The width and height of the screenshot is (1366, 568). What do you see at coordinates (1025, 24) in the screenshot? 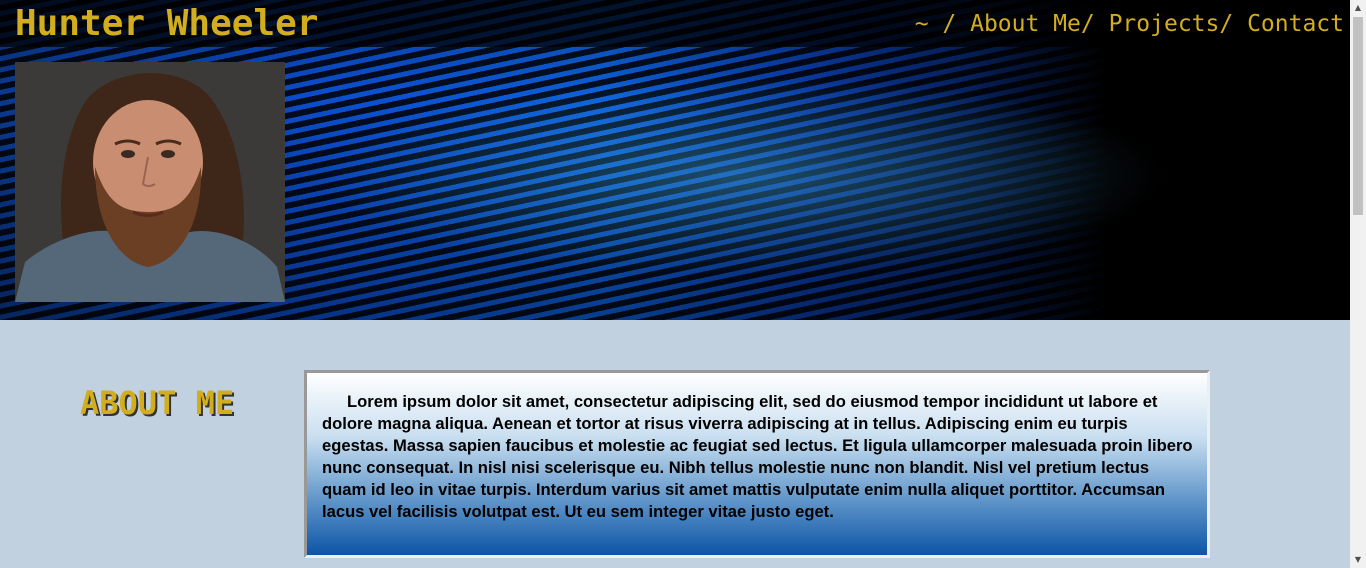
I see `nav-about-link: About Me` at bounding box center [1025, 24].